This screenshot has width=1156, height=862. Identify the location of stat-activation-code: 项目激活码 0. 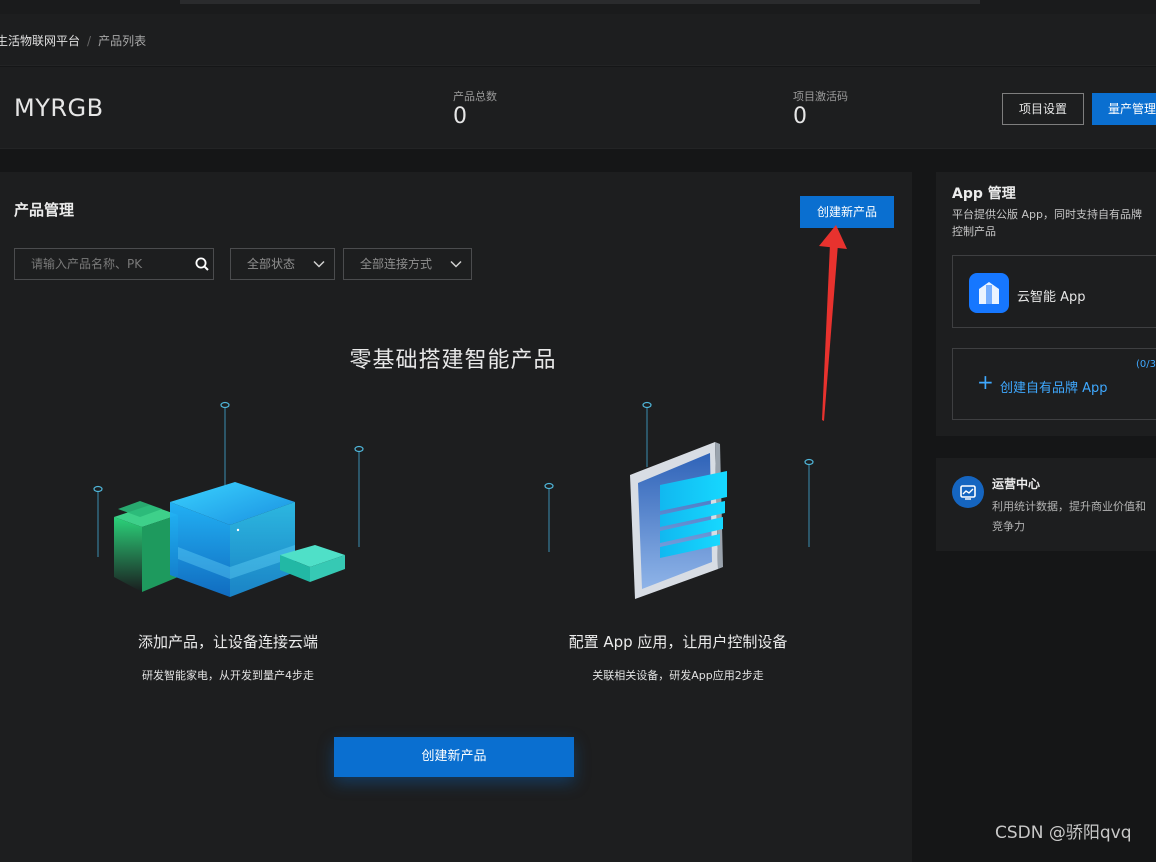
(820, 109).